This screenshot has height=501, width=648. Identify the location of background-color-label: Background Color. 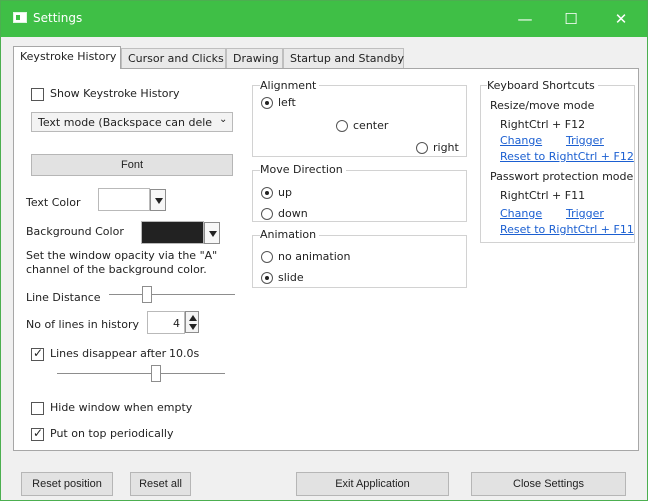
(75, 231).